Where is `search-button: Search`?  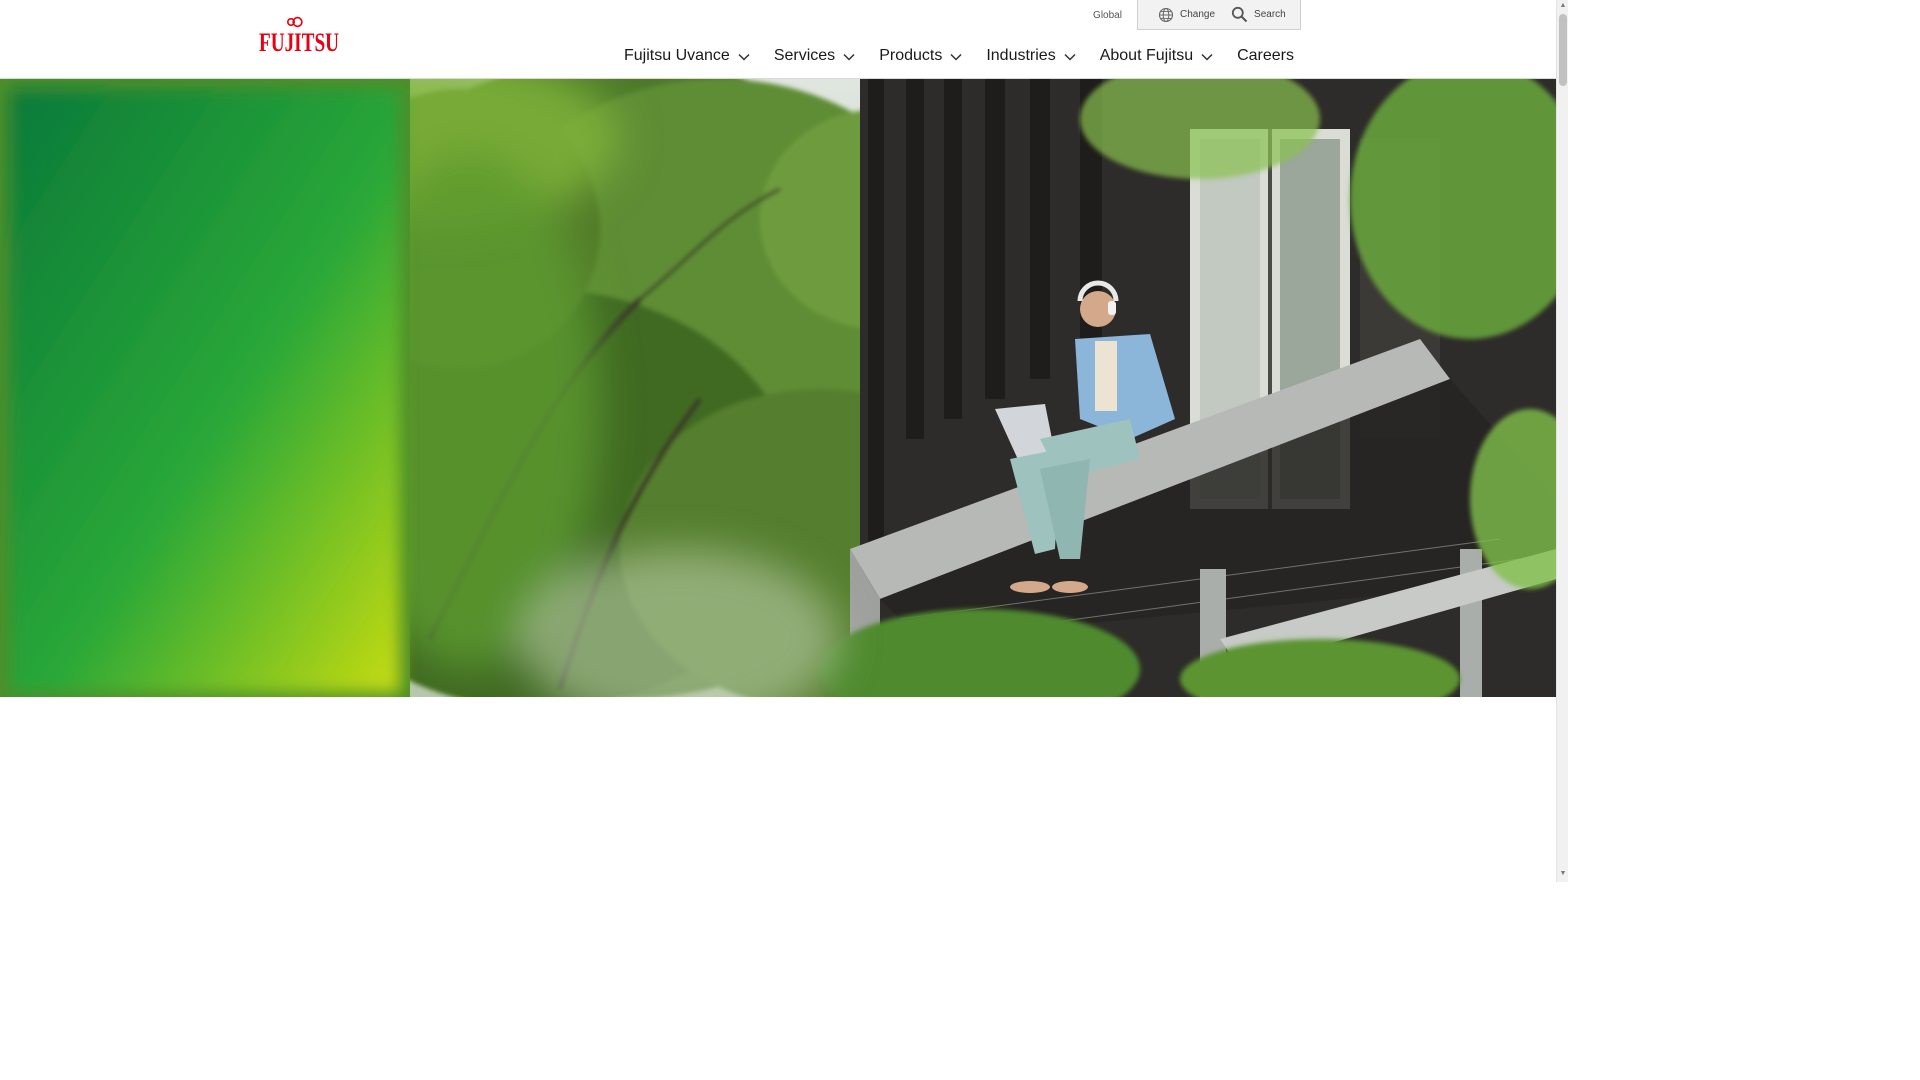 search-button: Search is located at coordinates (1258, 14).